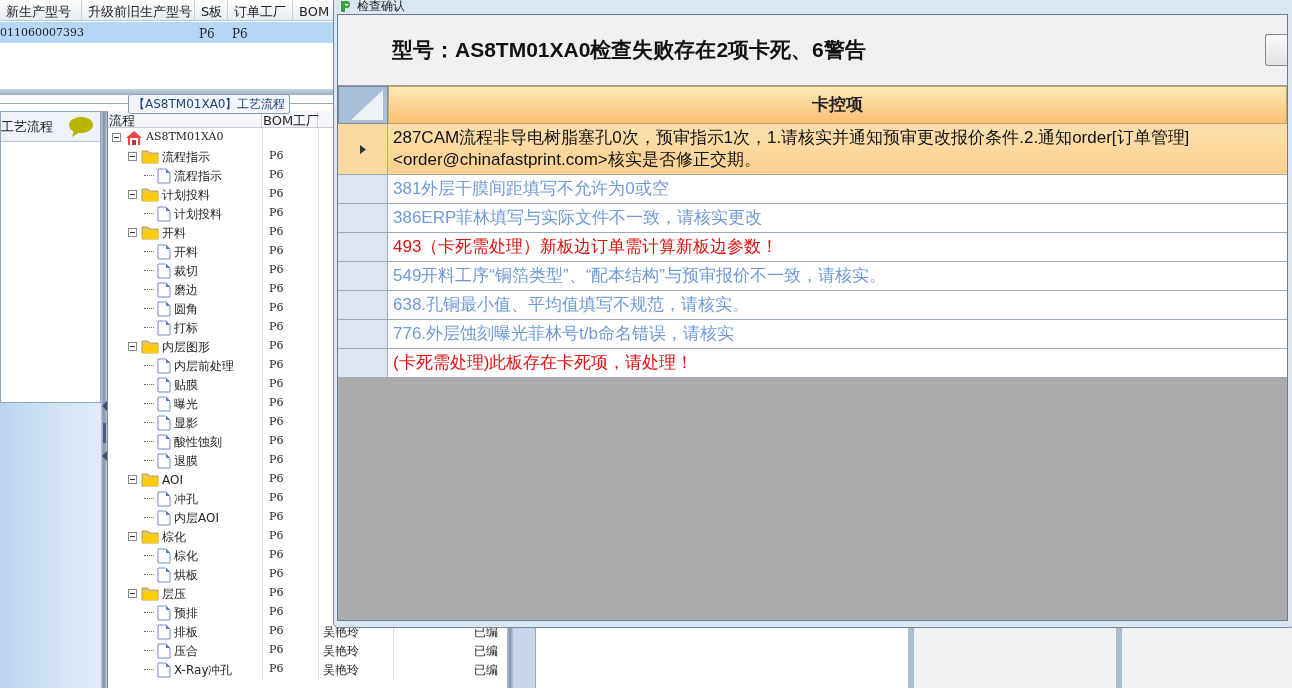  I want to click on app-logo-icon, so click(346, 6).